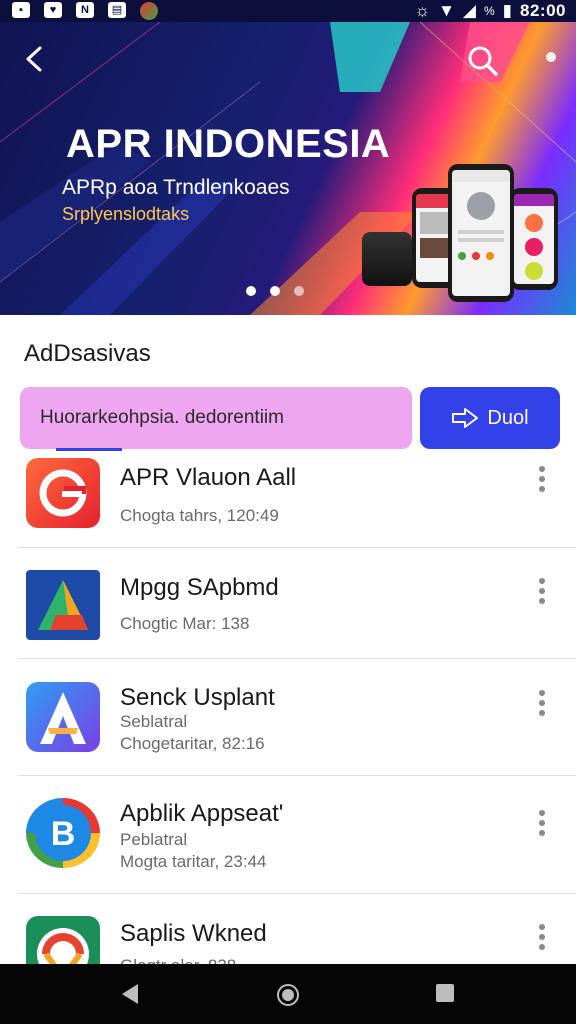 Image resolution: width=576 pixels, height=1024 pixels. What do you see at coordinates (422, 10) in the screenshot?
I see `alarm-icon: ☼` at bounding box center [422, 10].